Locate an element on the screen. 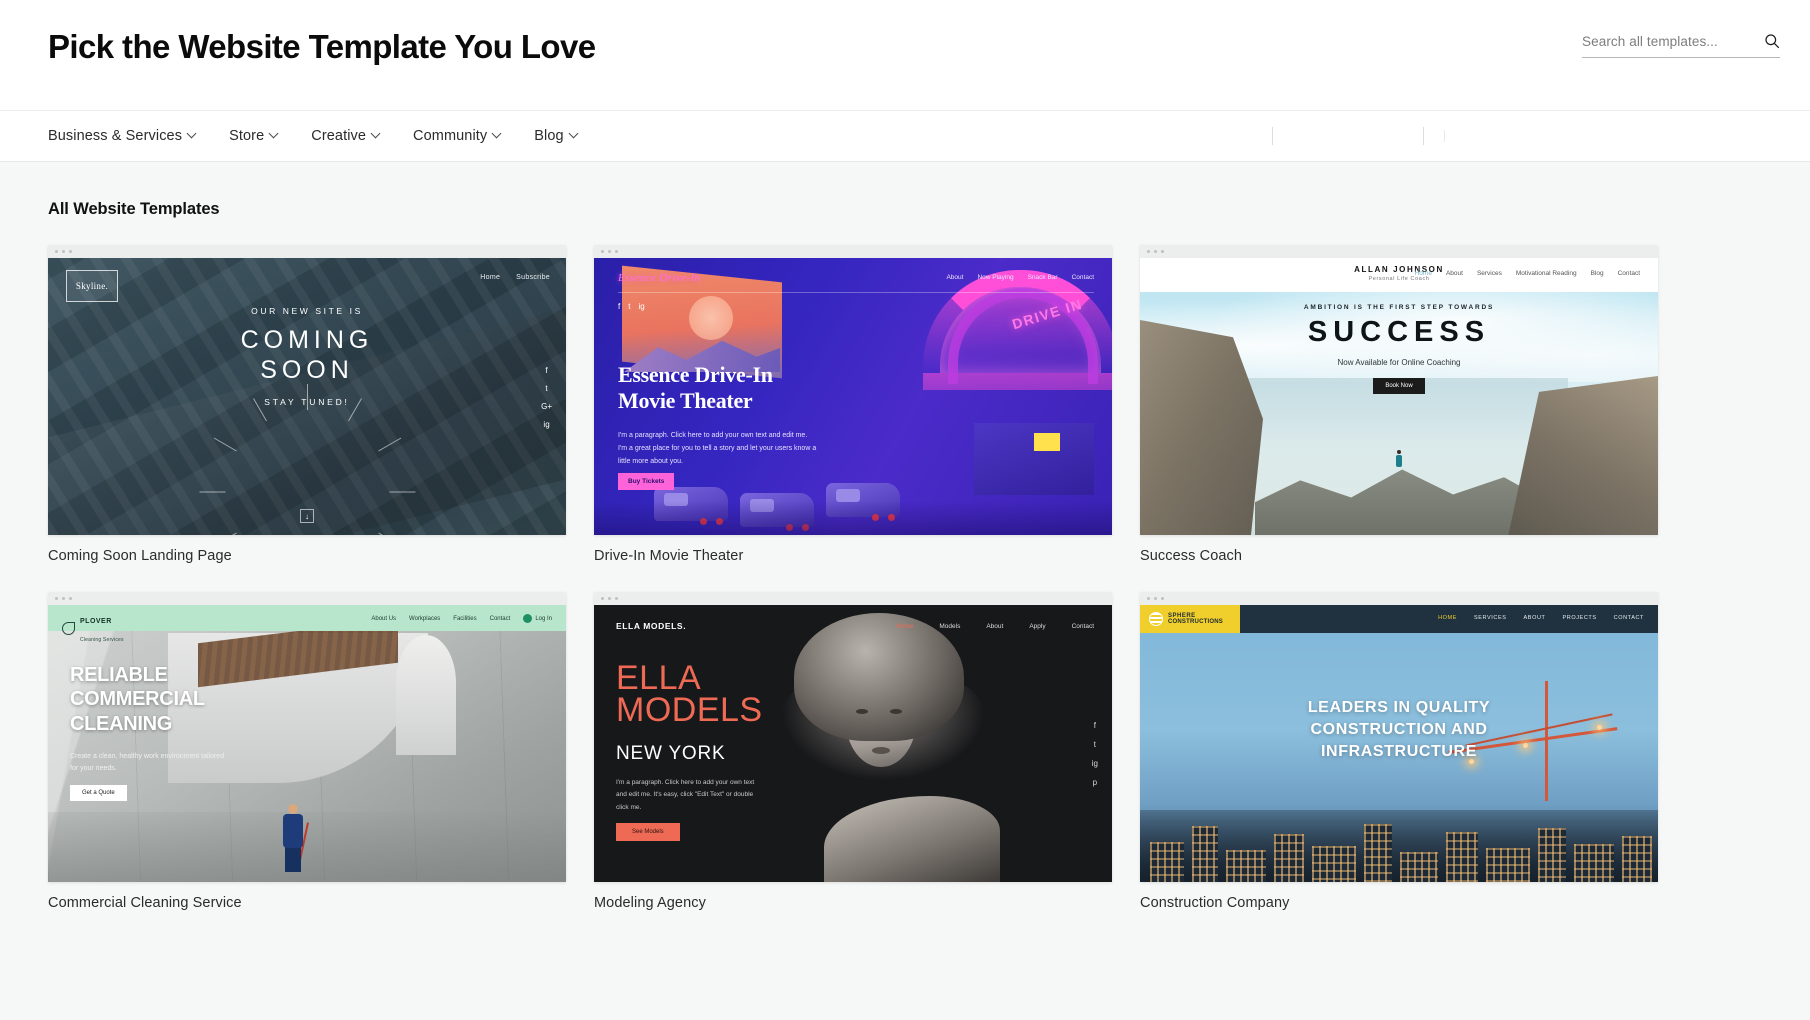  page-header: Pick the Website Template You Love is located at coordinates (905, 55).